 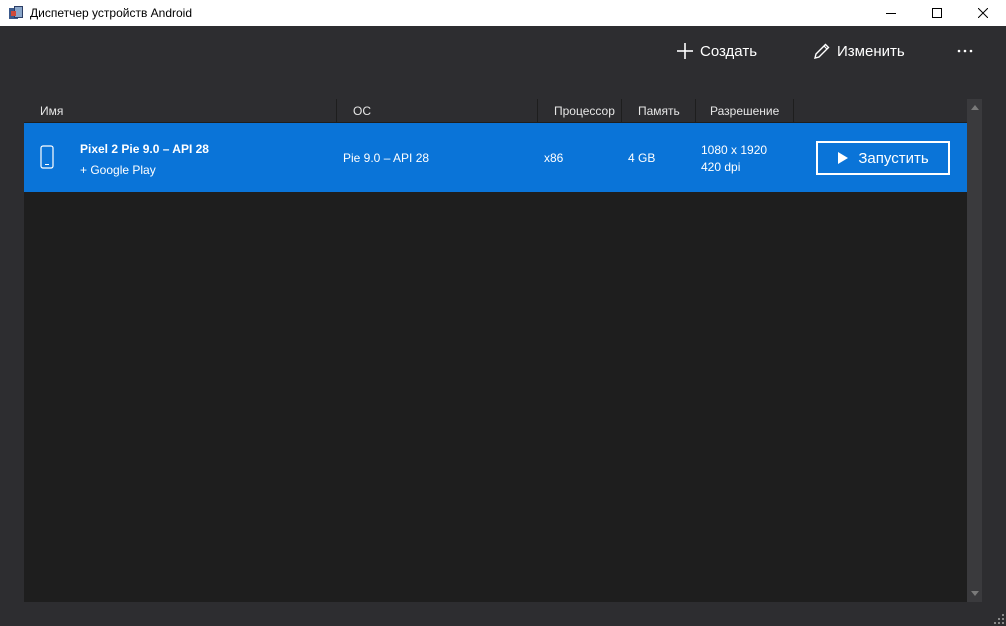 What do you see at coordinates (144, 149) in the screenshot?
I see `device-name: Pixel 2 Pie 9.0 – API 28` at bounding box center [144, 149].